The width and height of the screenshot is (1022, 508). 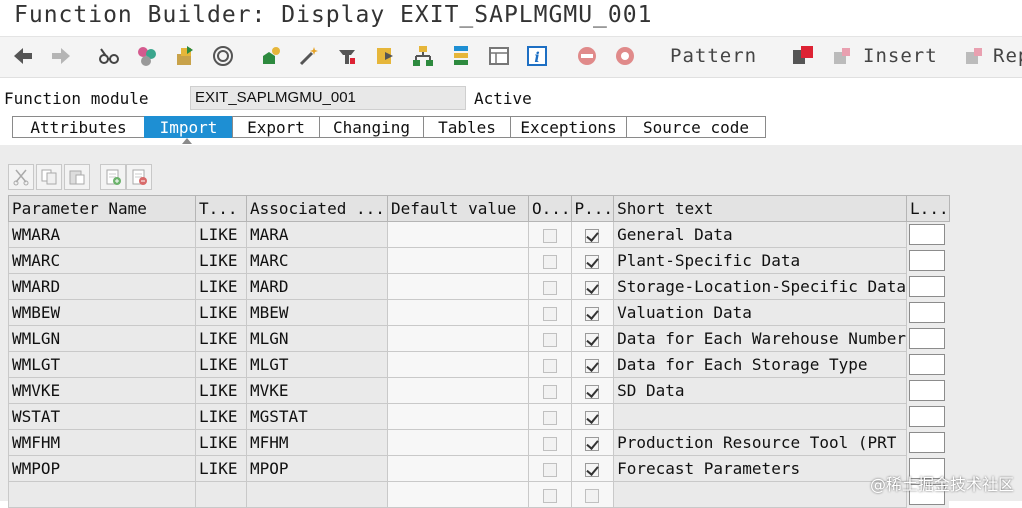 What do you see at coordinates (760, 260) in the screenshot?
I see `short-text-cell: Plant-Specific Data` at bounding box center [760, 260].